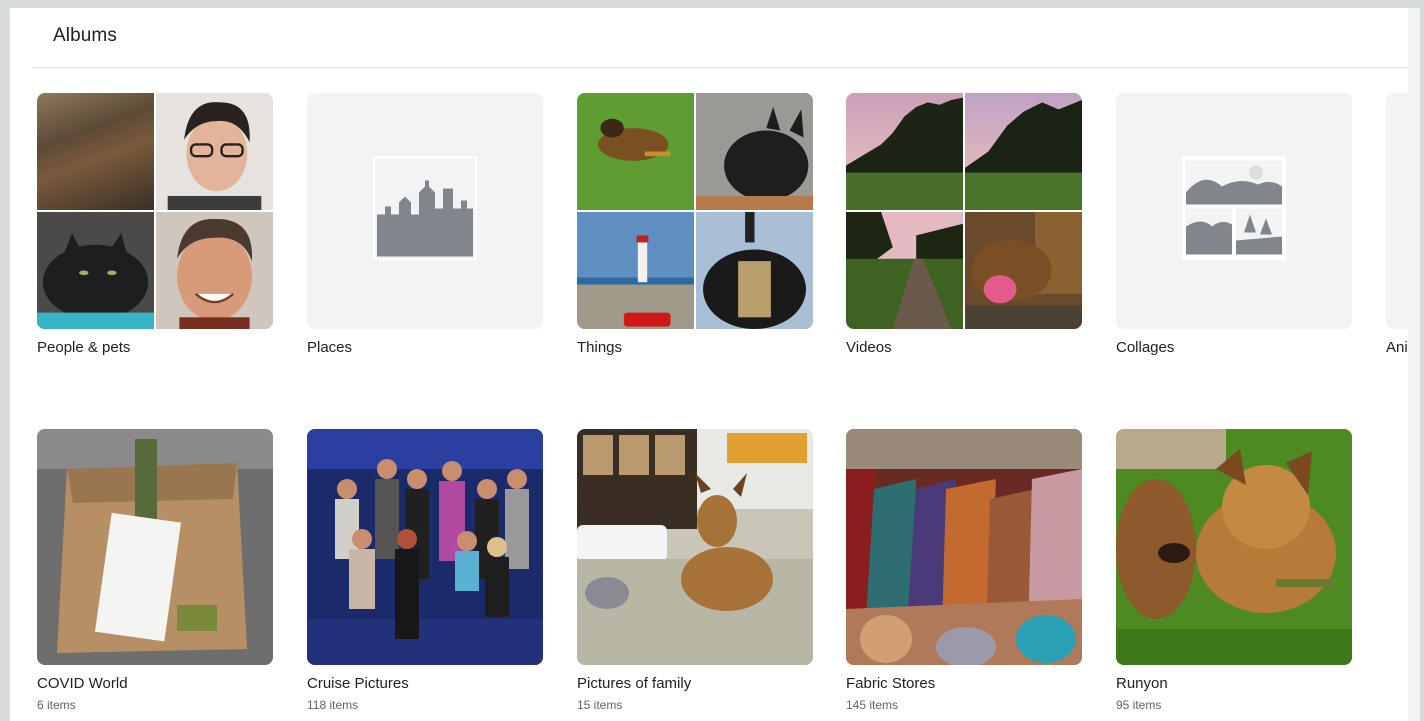 This screenshot has height=721, width=1424. I want to click on photo-black-cat, so click(95, 270).